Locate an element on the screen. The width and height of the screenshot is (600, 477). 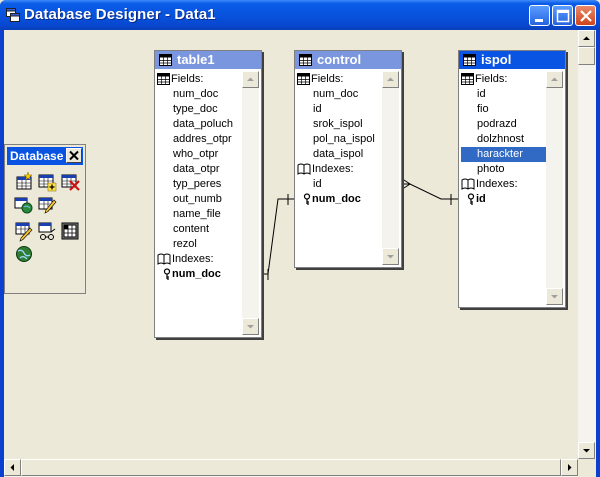
field-item: type_doc is located at coordinates (195, 109).